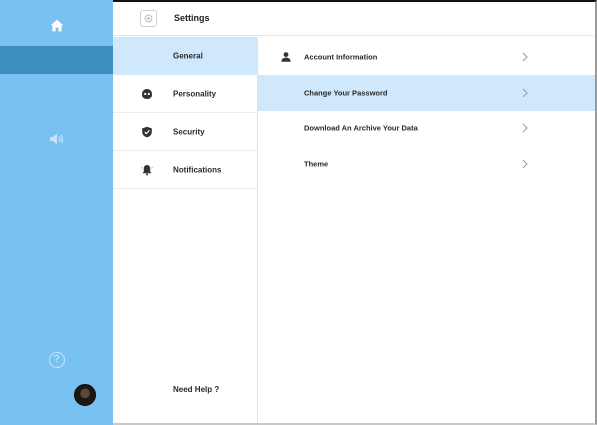  I want to click on category-general: General, so click(185, 56).